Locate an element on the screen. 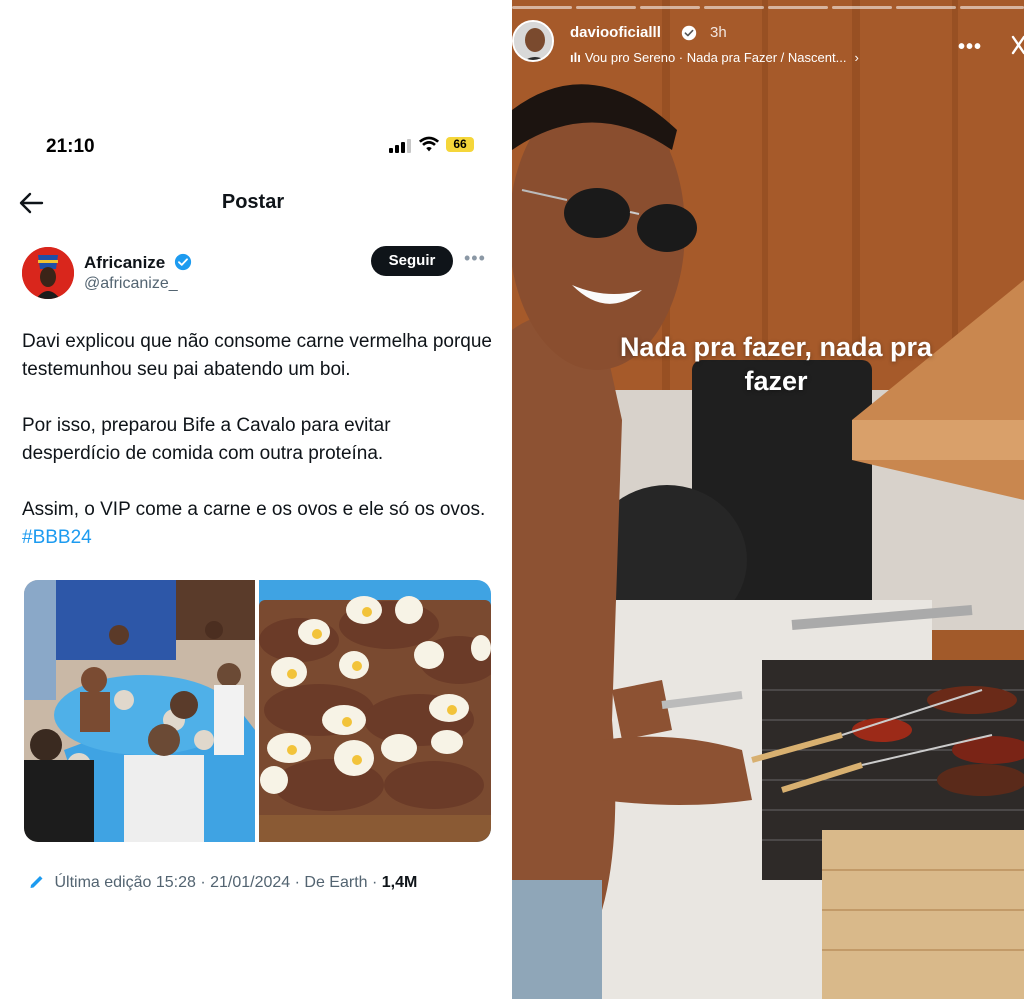  battery-indicator: 66 is located at coordinates (460, 144).